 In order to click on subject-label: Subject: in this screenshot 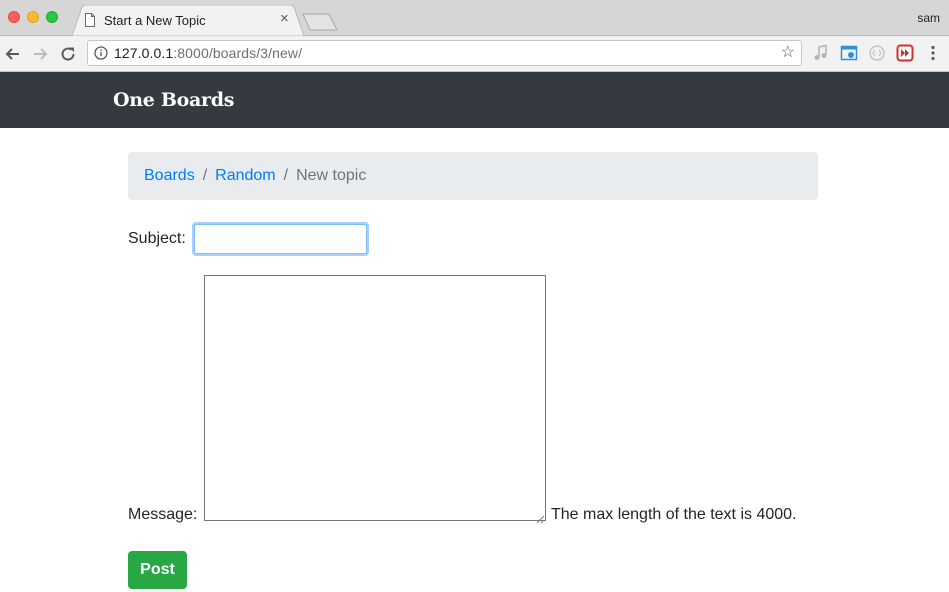, I will do `click(157, 238)`.